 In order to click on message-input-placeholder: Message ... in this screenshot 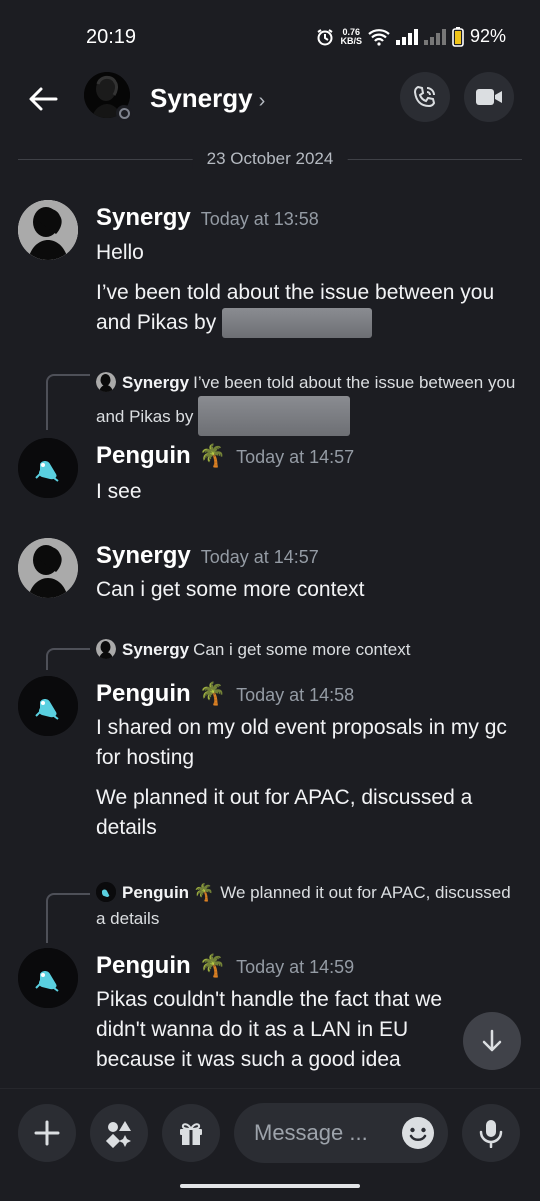, I will do `click(311, 1132)`.